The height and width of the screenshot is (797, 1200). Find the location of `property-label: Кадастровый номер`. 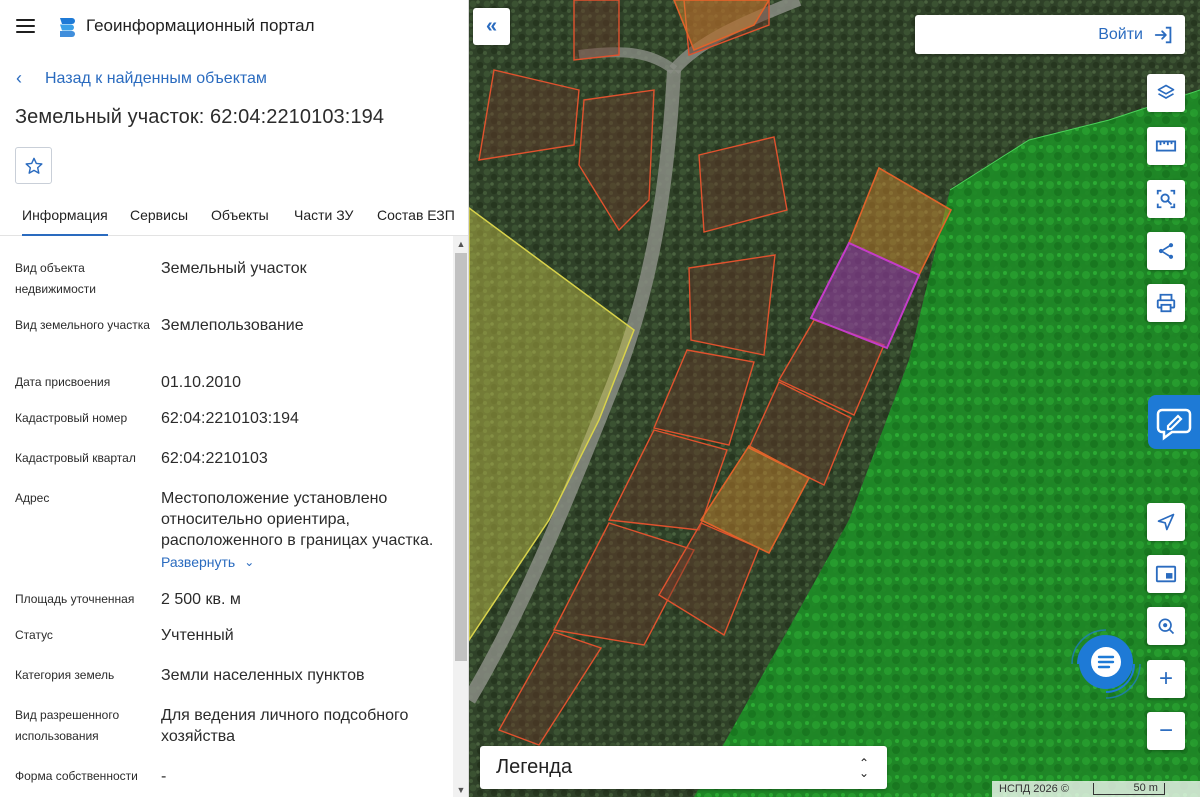

property-label: Кадастровый номер is located at coordinates (71, 418).